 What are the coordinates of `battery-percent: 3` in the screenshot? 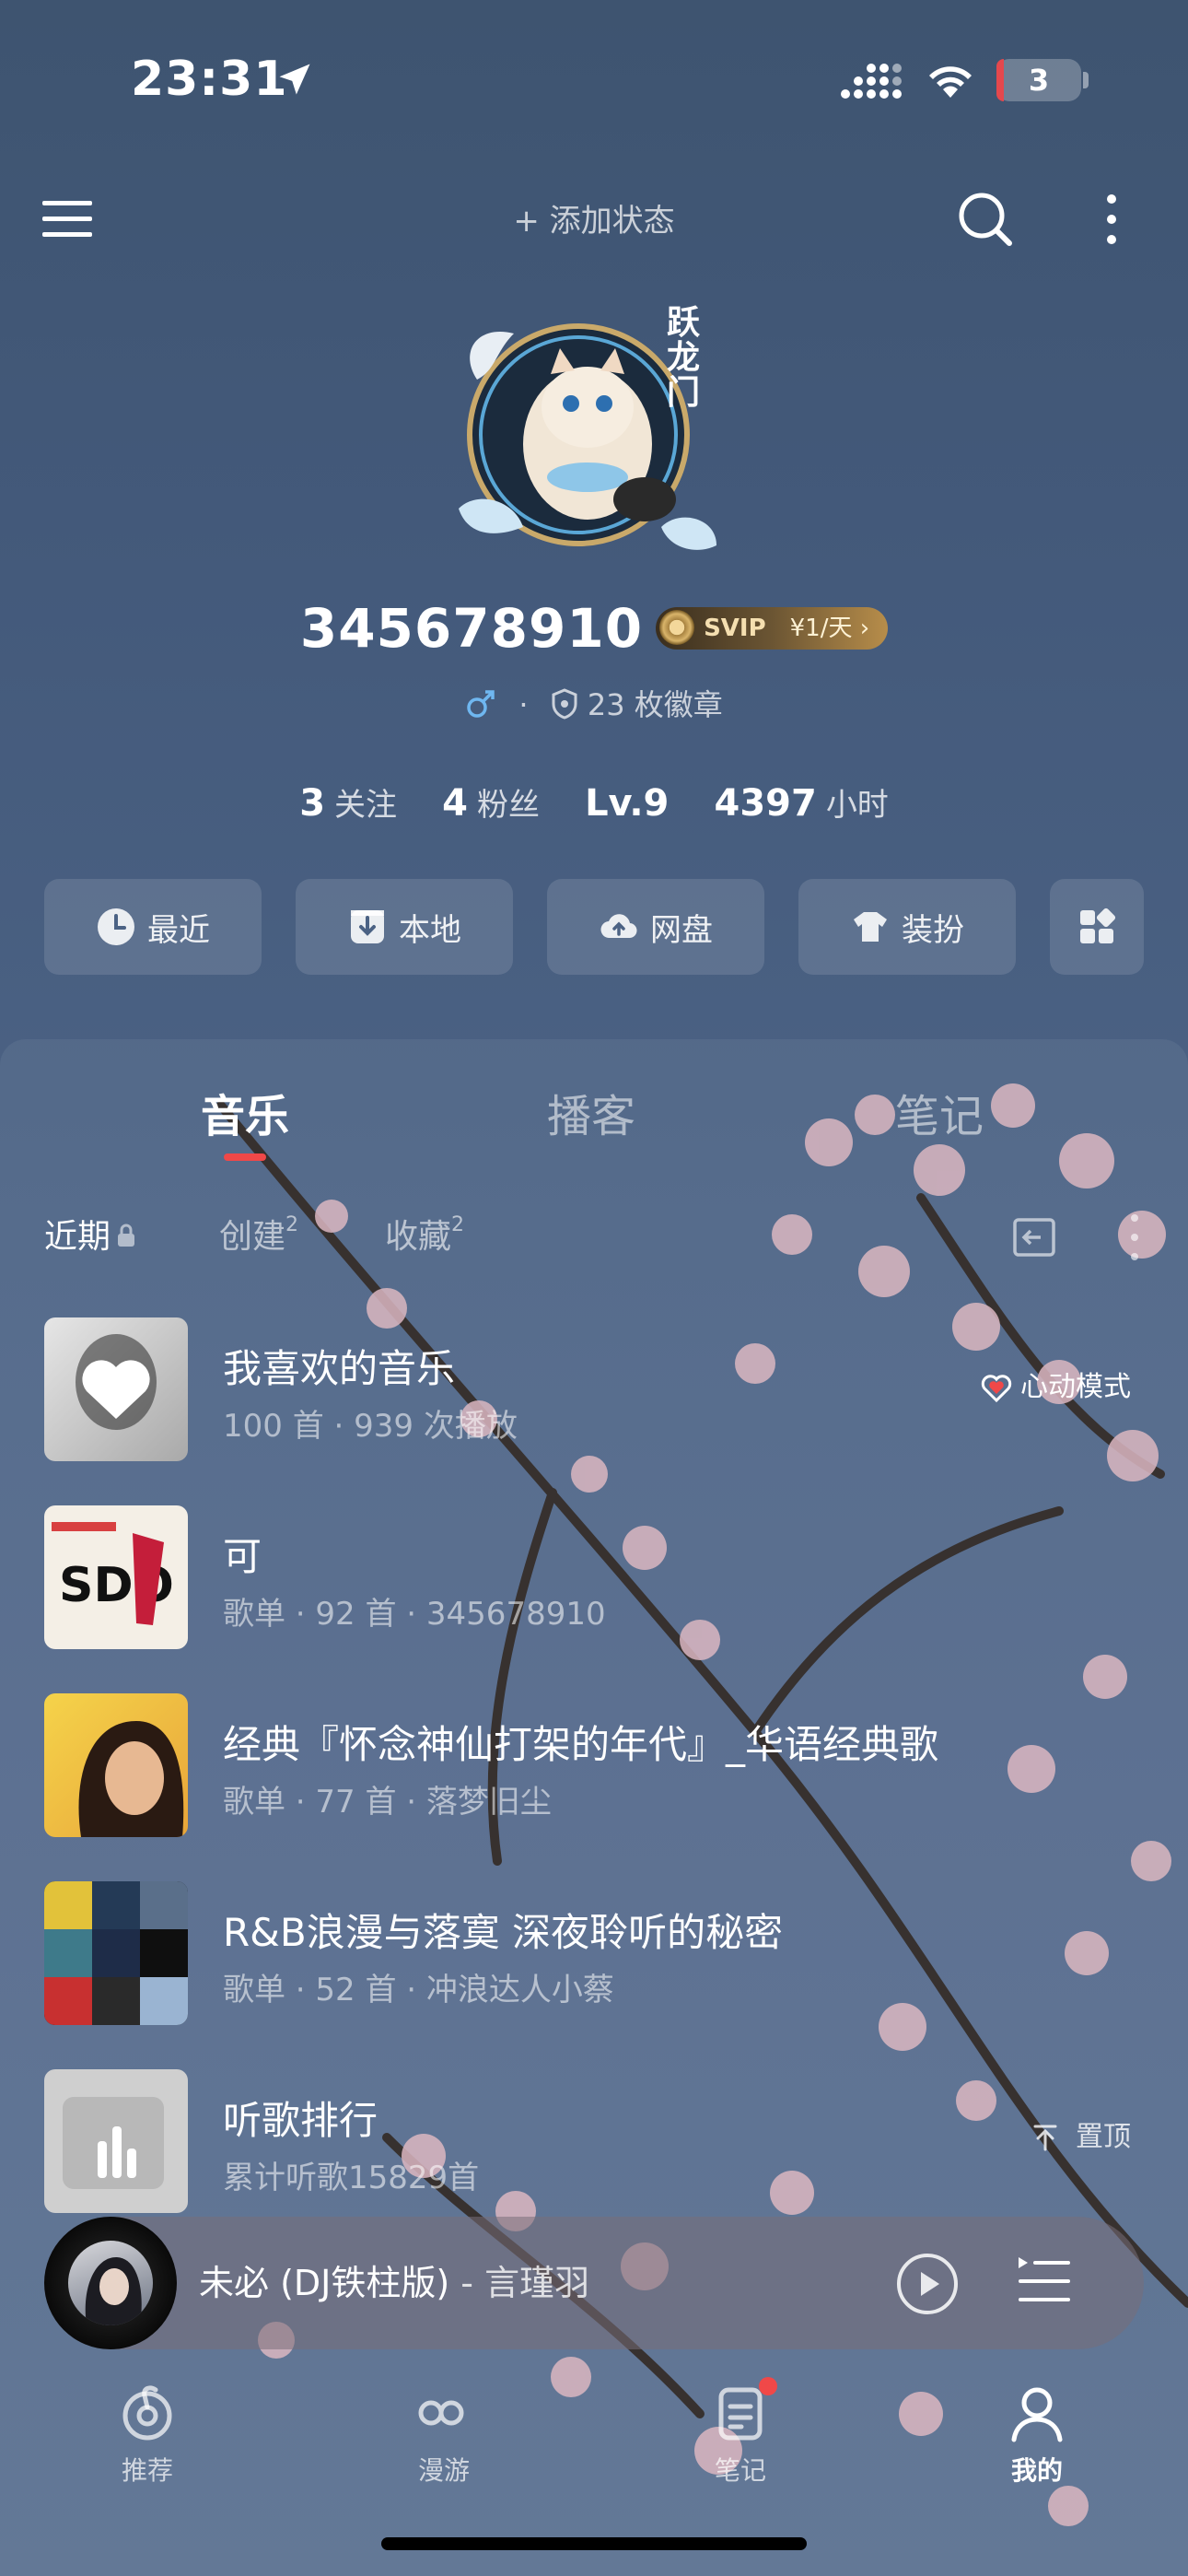 It's located at (1039, 80).